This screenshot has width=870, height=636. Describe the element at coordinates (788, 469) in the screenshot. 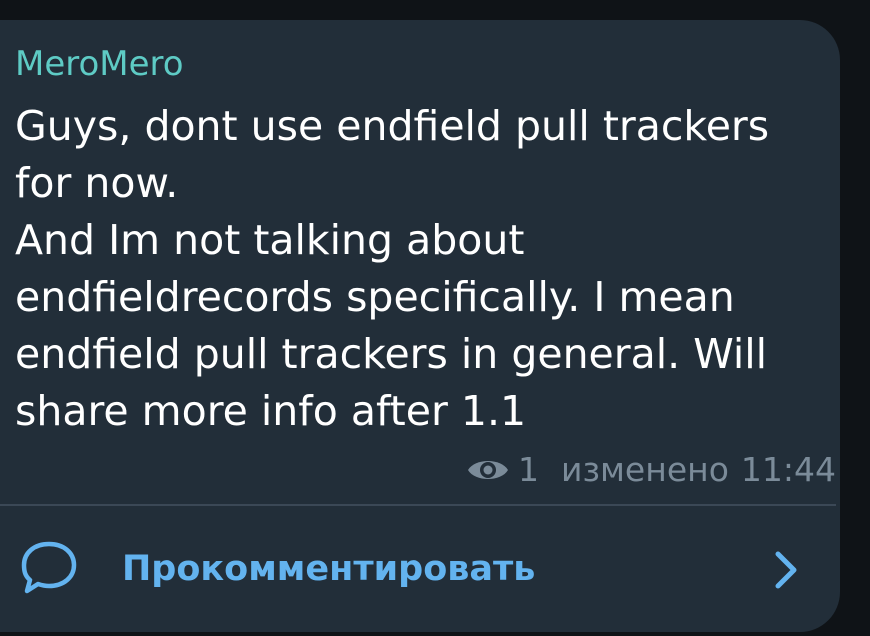

I see `message-time: 11:44` at that location.